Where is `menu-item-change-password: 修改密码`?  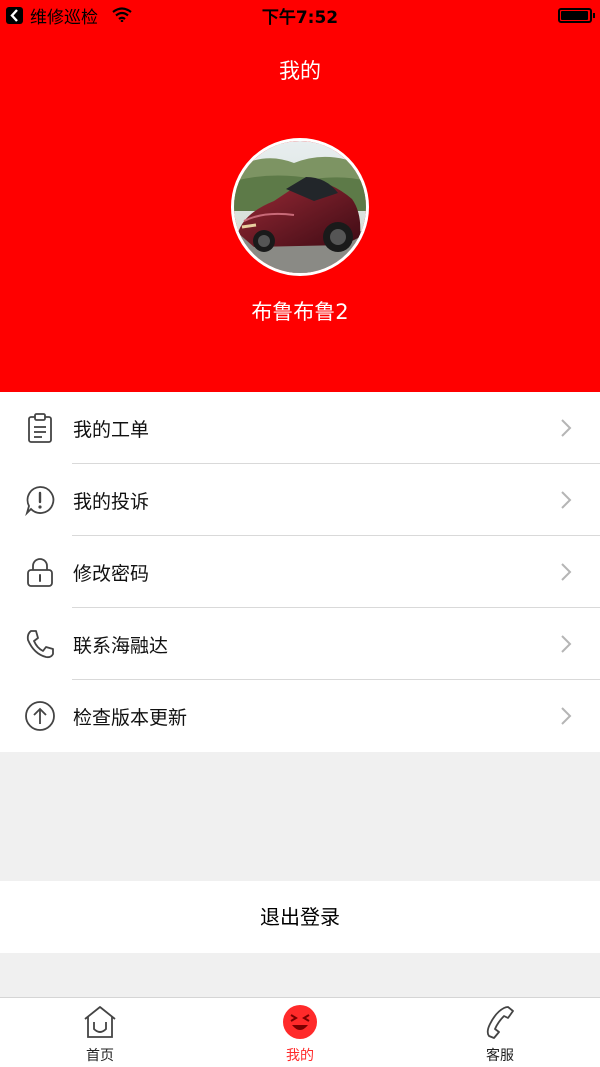 menu-item-change-password: 修改密码 is located at coordinates (300, 572).